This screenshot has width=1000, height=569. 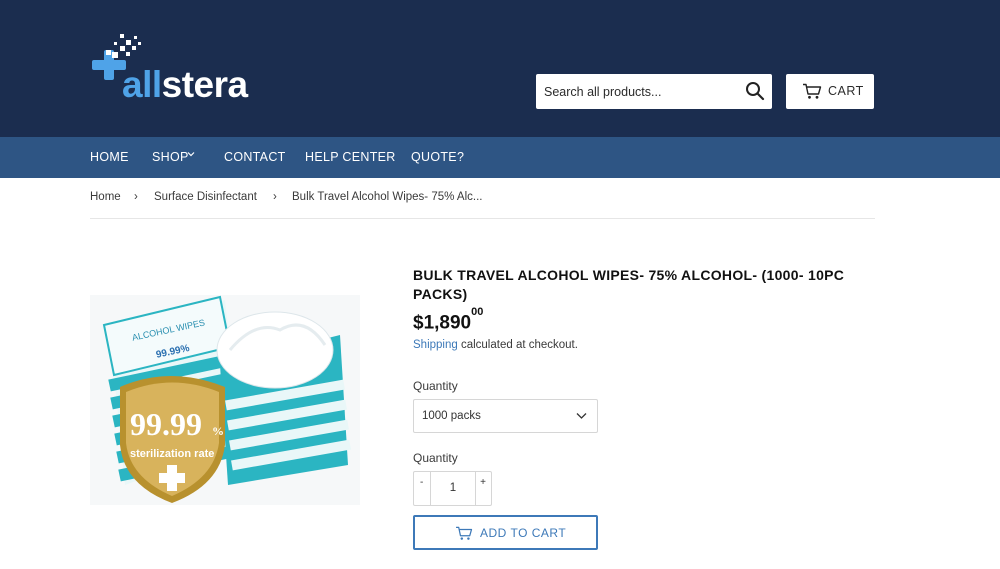 What do you see at coordinates (846, 91) in the screenshot?
I see `cart-label: CART` at bounding box center [846, 91].